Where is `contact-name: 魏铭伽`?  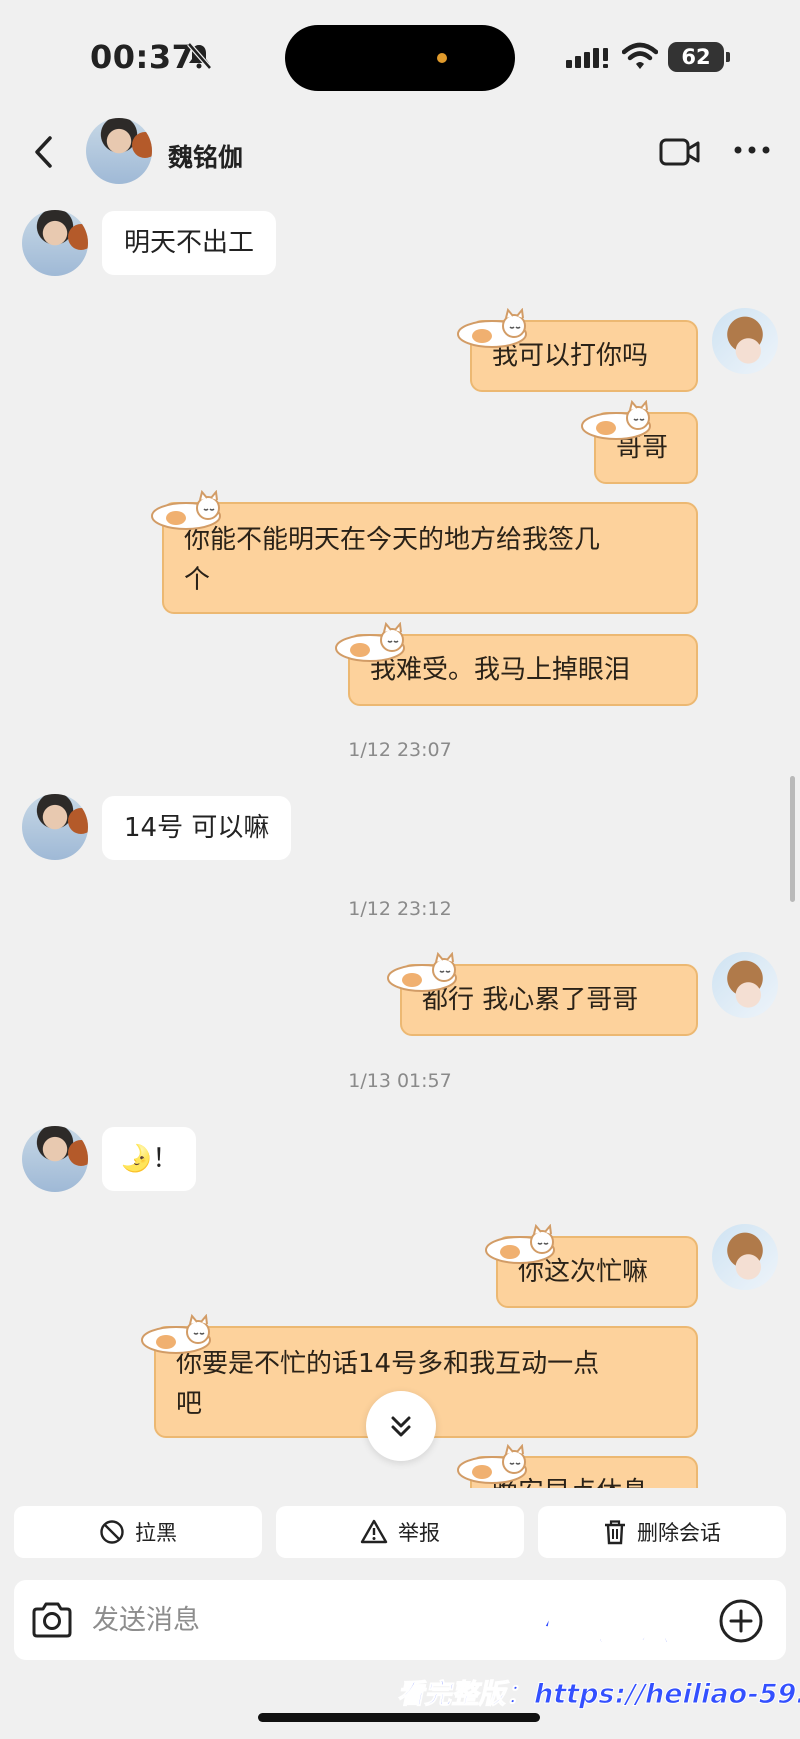 contact-name: 魏铭伽 is located at coordinates (205, 156).